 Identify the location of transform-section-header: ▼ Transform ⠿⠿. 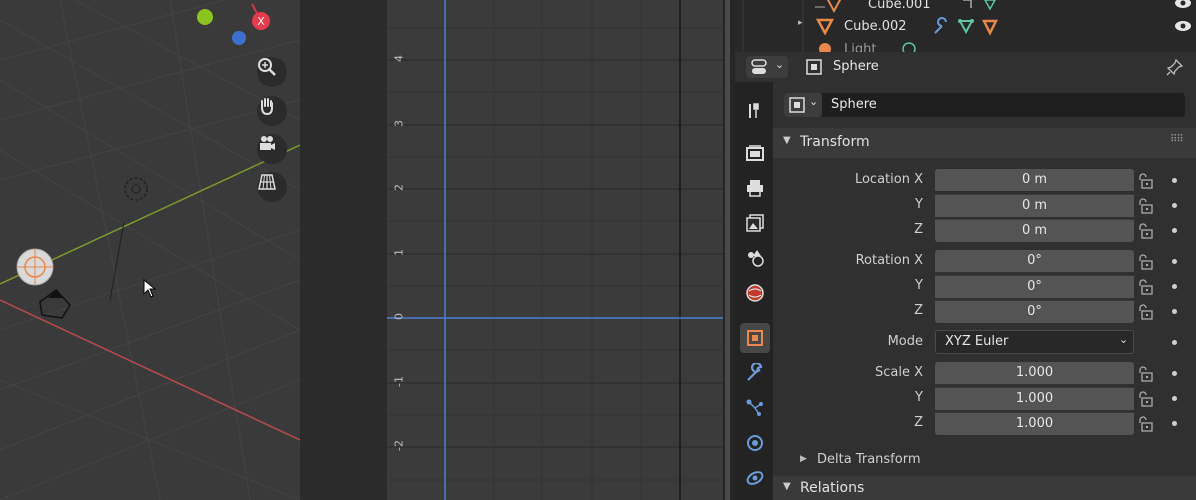
(984, 143).